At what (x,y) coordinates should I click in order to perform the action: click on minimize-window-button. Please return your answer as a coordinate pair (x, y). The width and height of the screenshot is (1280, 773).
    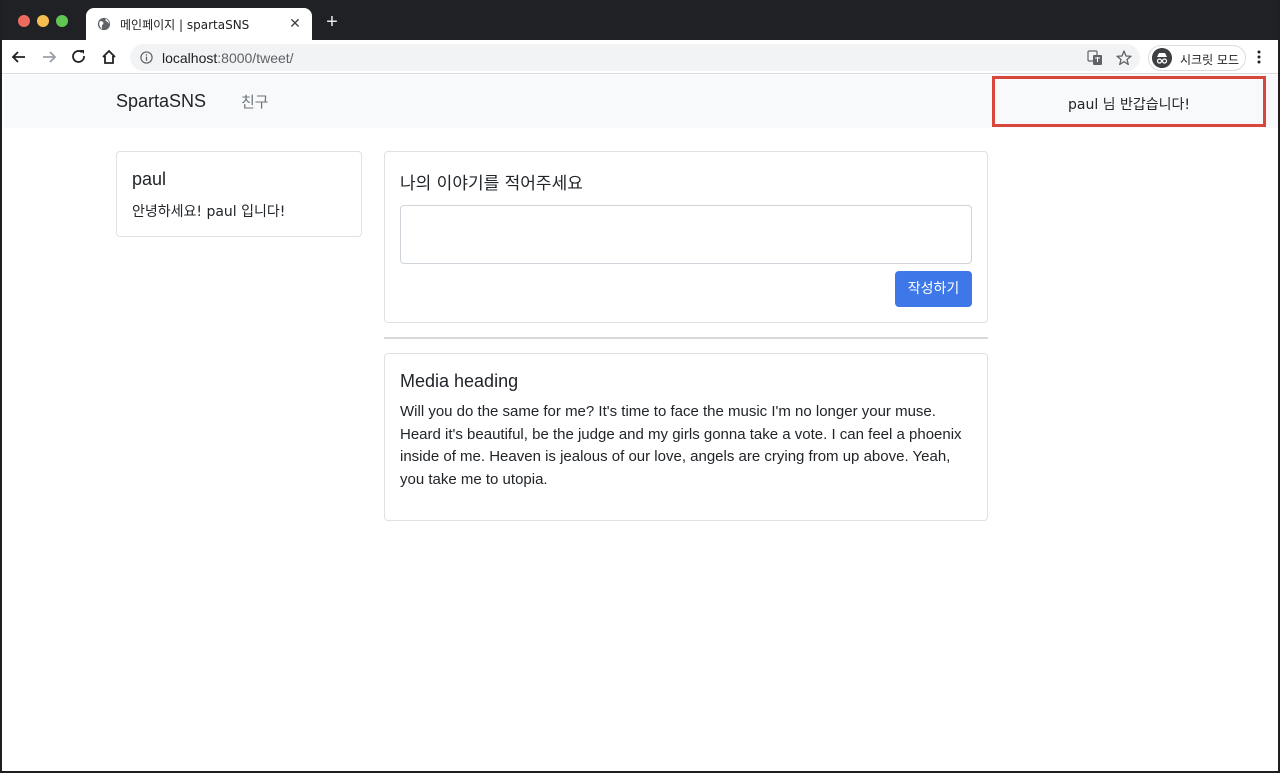
    Looking at the image, I should click on (43, 21).